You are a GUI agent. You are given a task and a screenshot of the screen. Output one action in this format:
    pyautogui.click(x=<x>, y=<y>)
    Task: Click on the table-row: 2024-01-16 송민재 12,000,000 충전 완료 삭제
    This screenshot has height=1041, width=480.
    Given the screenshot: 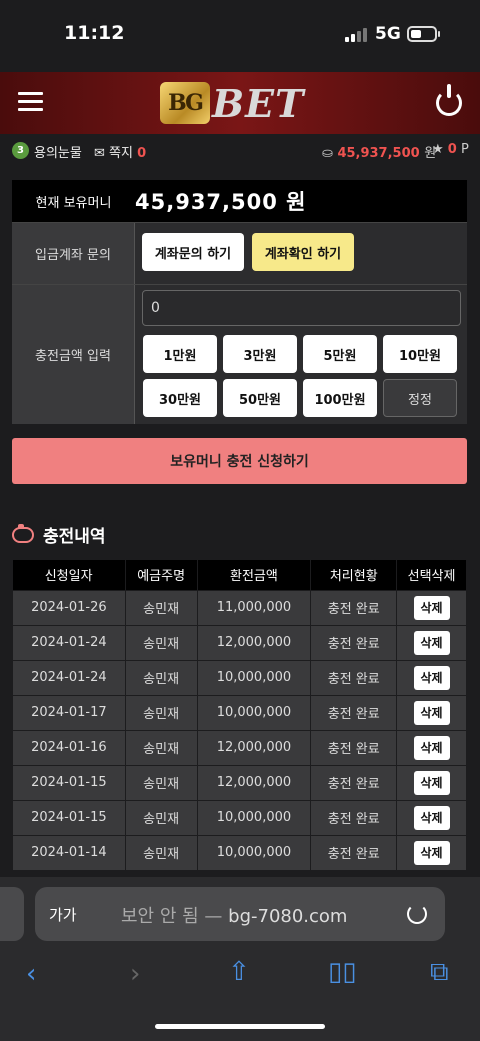 What is the action you would take?
    pyautogui.click(x=239, y=747)
    